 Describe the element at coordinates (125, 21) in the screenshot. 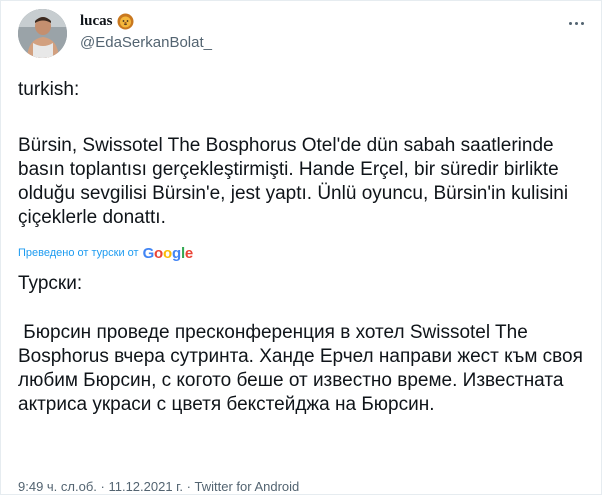

I see `lion-face-icon` at that location.